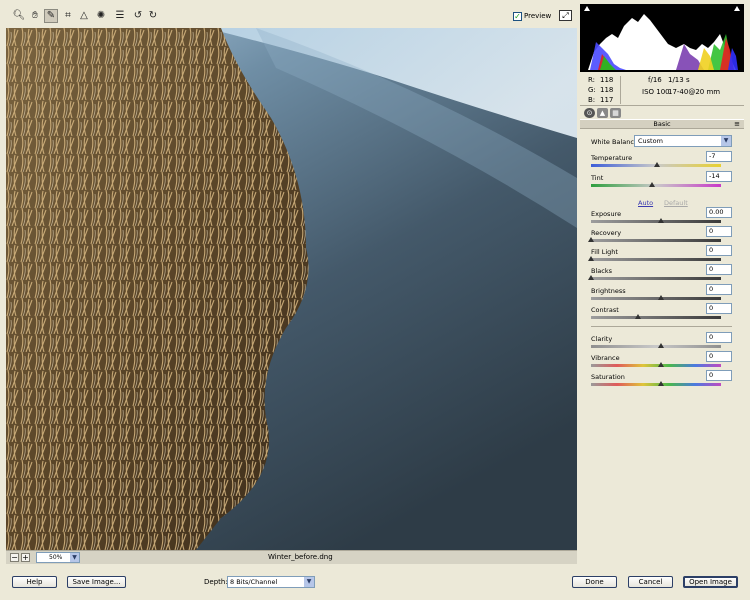 Image resolution: width=750 pixels, height=600 pixels. I want to click on white-balance-label: White Balance:, so click(616, 142).